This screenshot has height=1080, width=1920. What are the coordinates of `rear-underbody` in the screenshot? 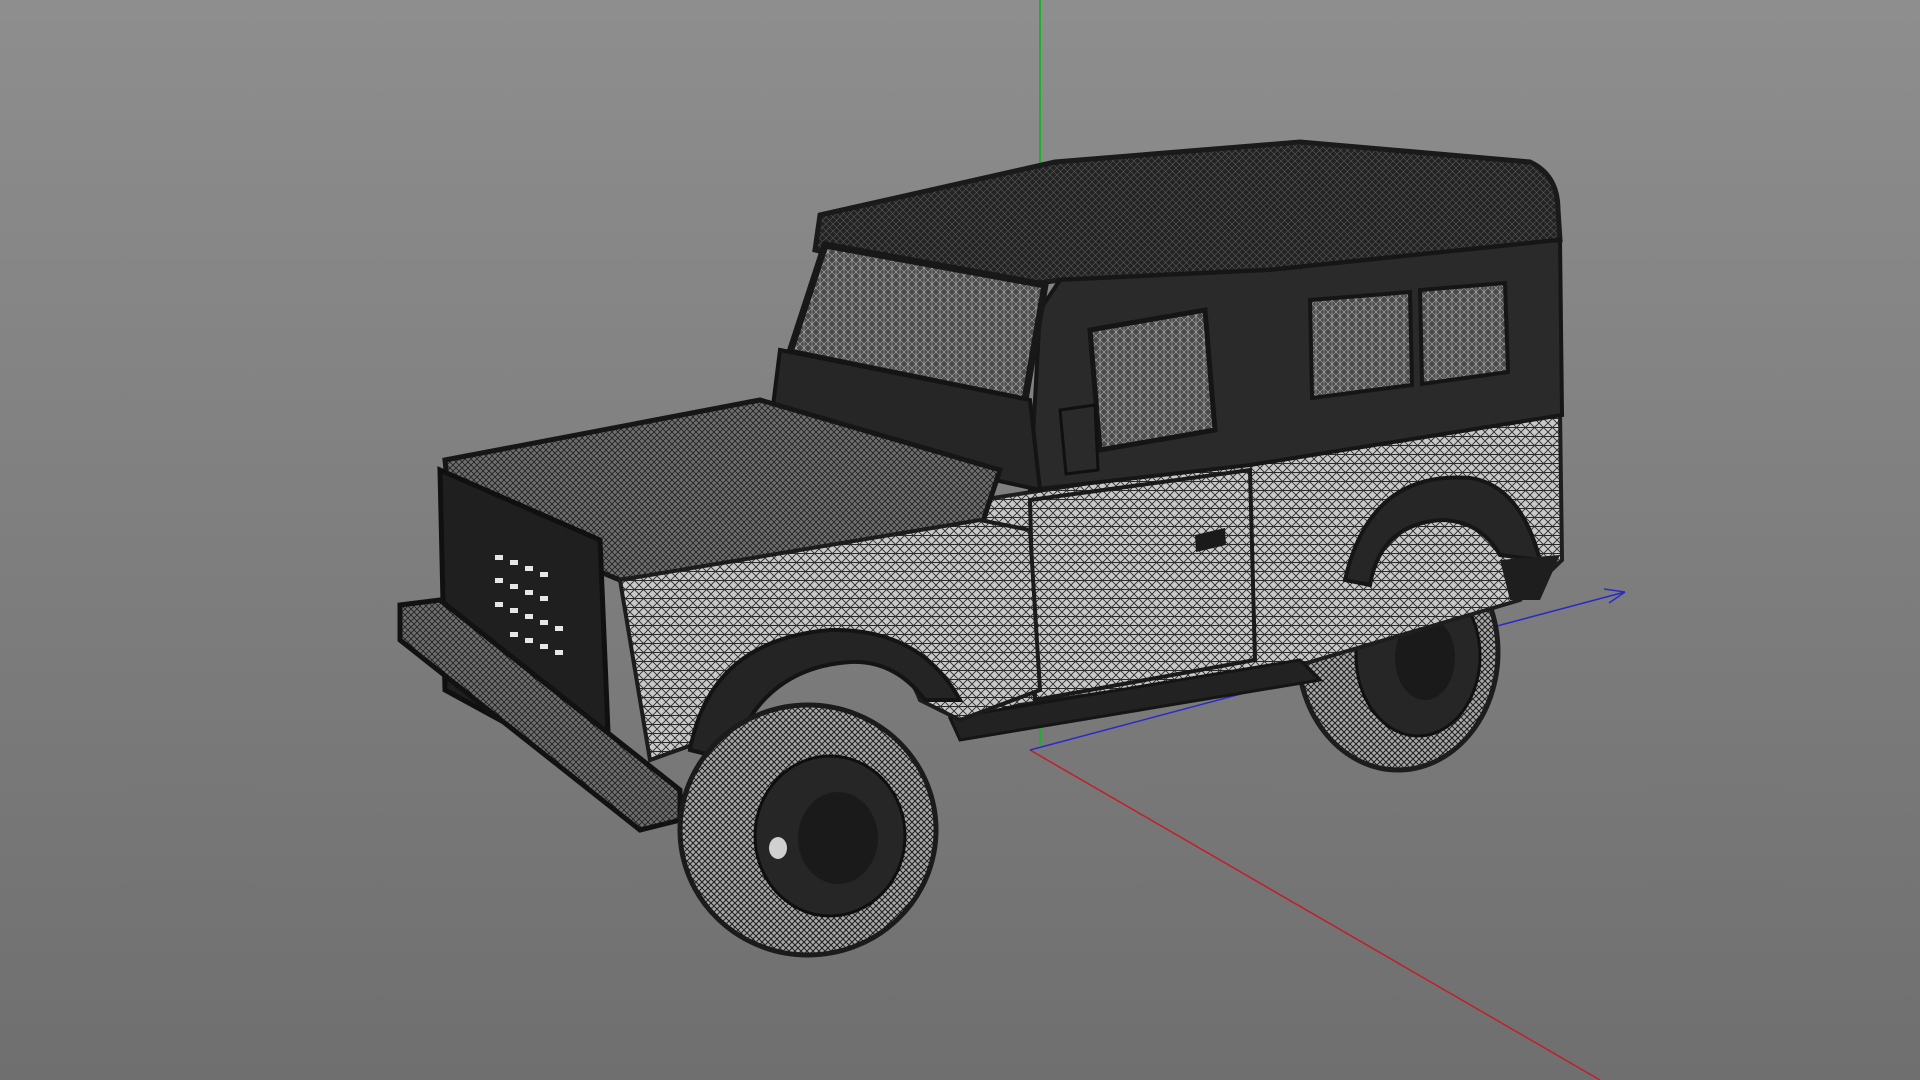 It's located at (1530, 577).